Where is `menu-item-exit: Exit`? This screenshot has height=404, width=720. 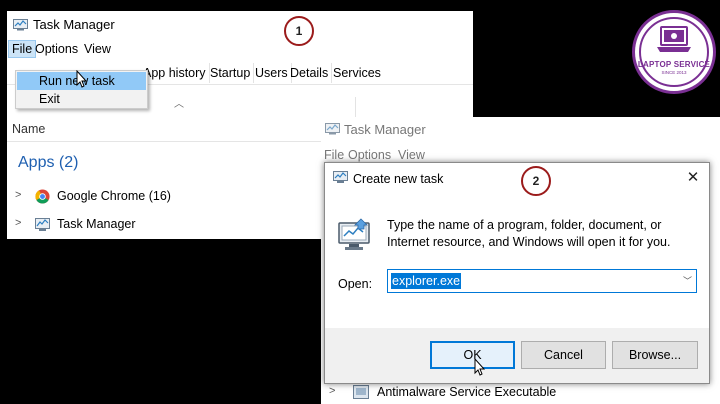 menu-item-exit: Exit is located at coordinates (81, 99).